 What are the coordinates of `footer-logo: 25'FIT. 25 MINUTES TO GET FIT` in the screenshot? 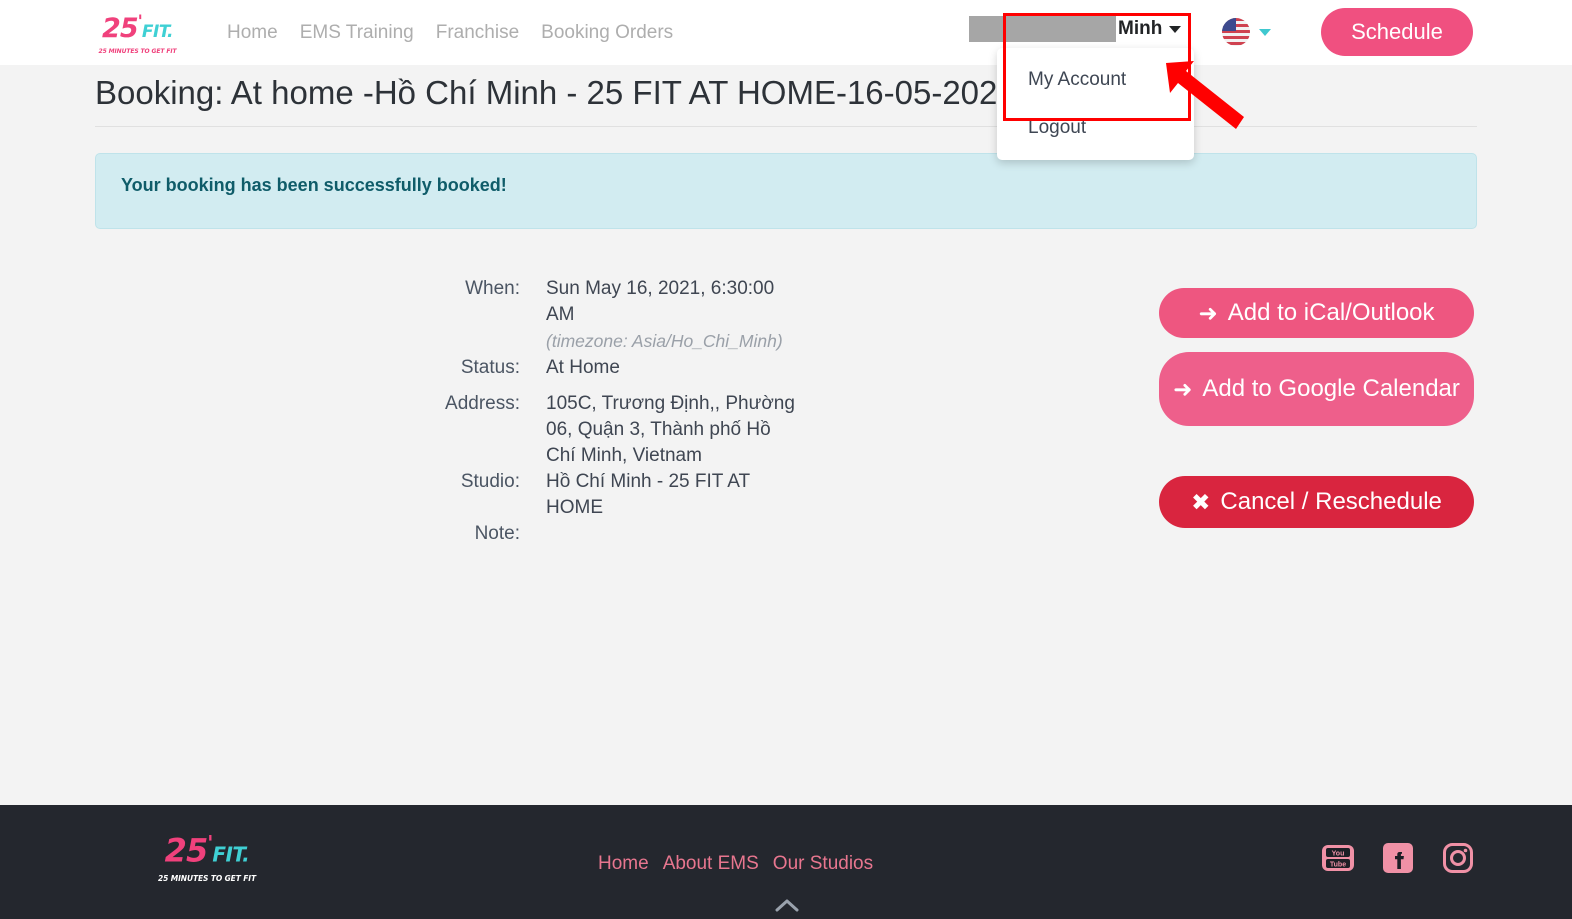 It's located at (207, 855).